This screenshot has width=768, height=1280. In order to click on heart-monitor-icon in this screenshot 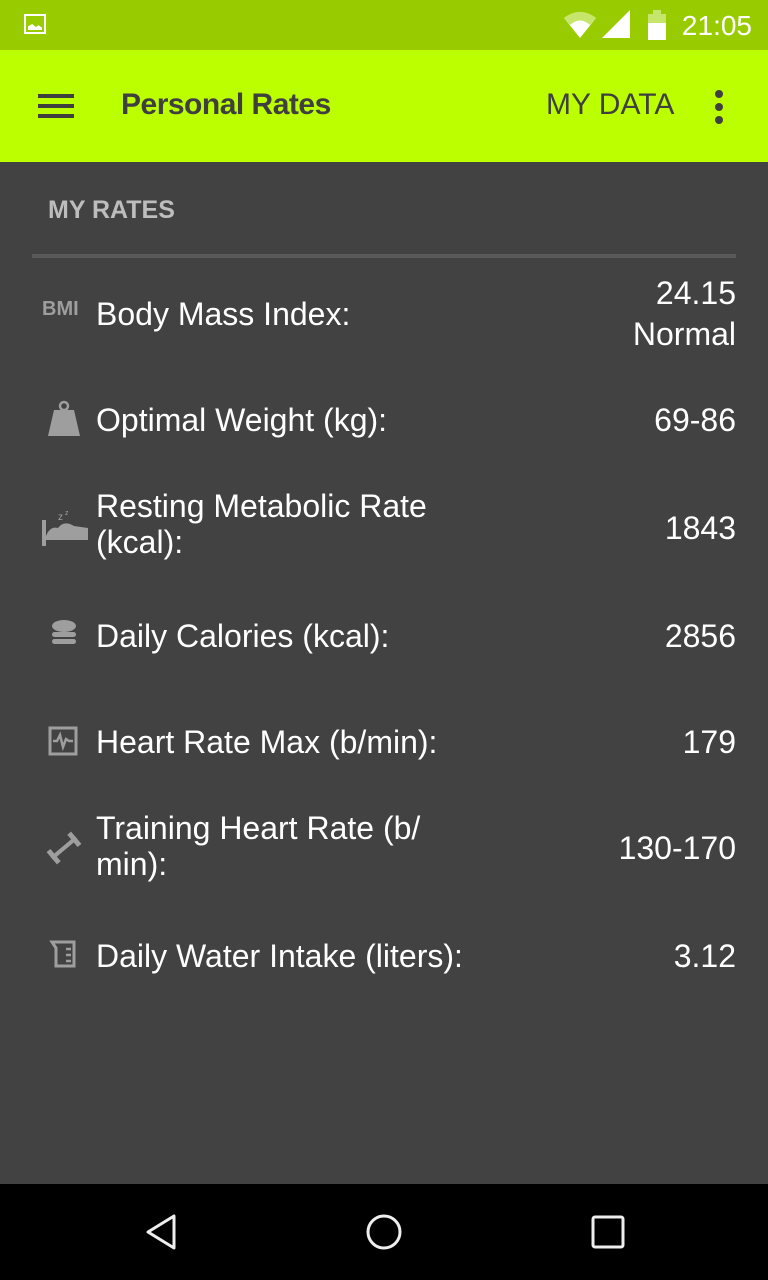, I will do `click(63, 741)`.